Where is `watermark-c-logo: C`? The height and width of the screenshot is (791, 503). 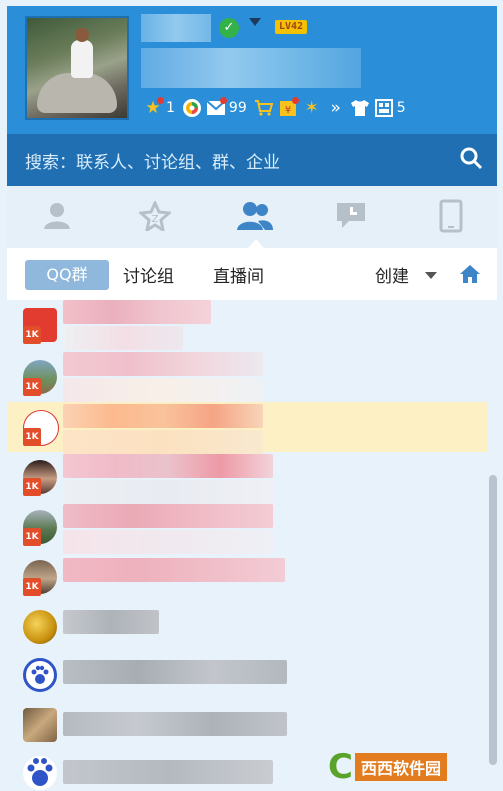 watermark-c-logo: C is located at coordinates (340, 767).